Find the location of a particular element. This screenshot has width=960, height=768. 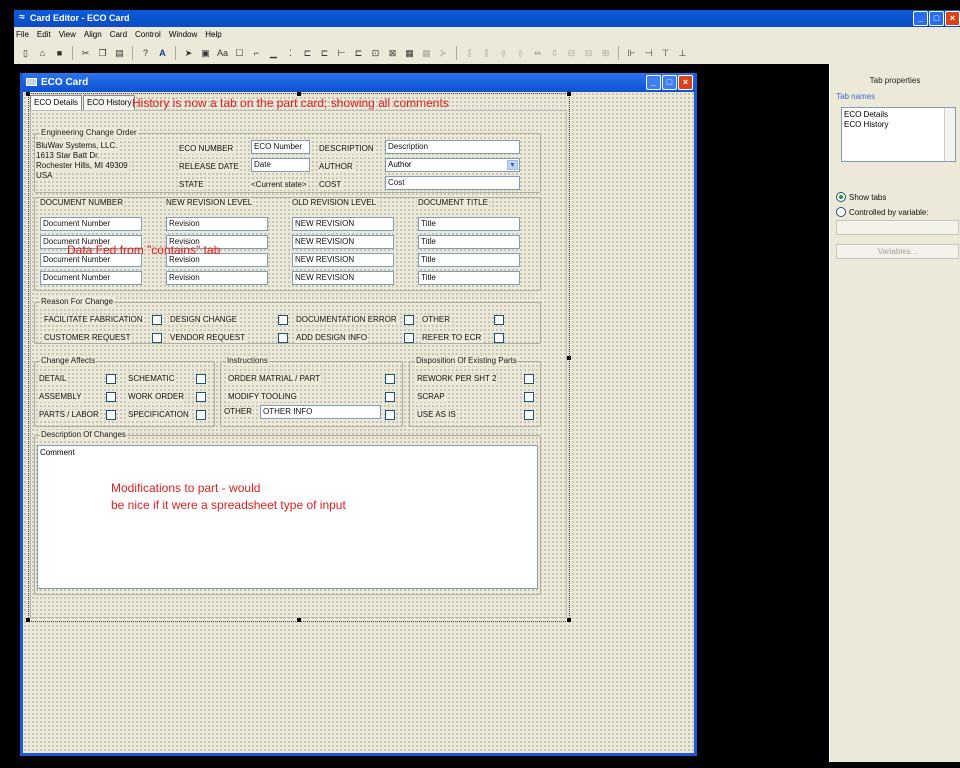

tab-icon: ⊡ is located at coordinates (375, 53).